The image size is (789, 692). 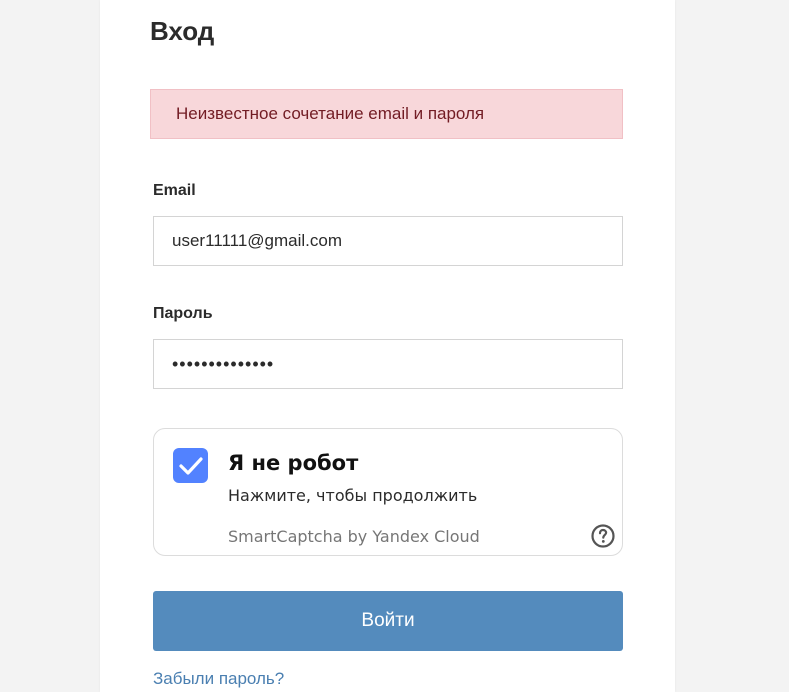 I want to click on page-title: Вход, so click(x=182, y=31).